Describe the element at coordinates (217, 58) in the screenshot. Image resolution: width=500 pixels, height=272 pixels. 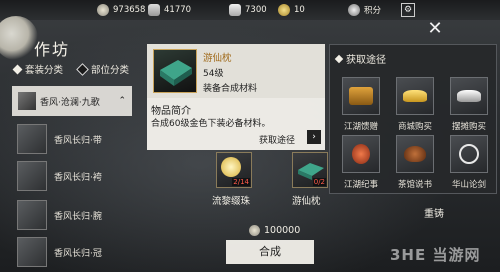
I see `item-name: 游仙枕` at that location.